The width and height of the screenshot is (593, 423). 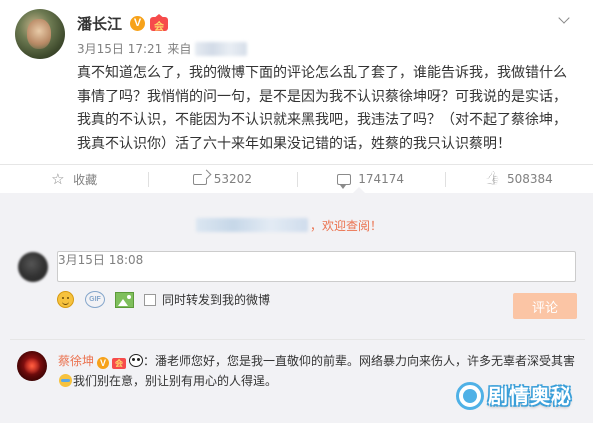 I want to click on commenter-vip-icon: 会, so click(x=119, y=363).